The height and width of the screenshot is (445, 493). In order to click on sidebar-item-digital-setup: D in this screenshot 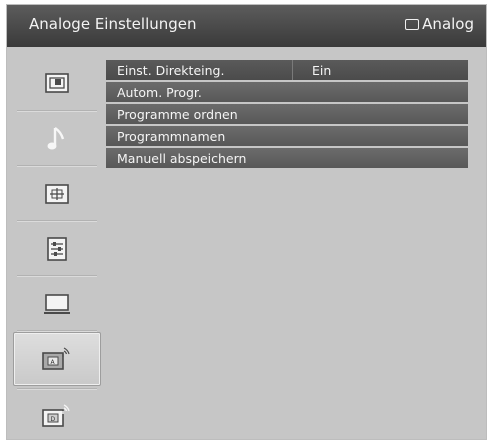, I will do `click(57, 416)`.